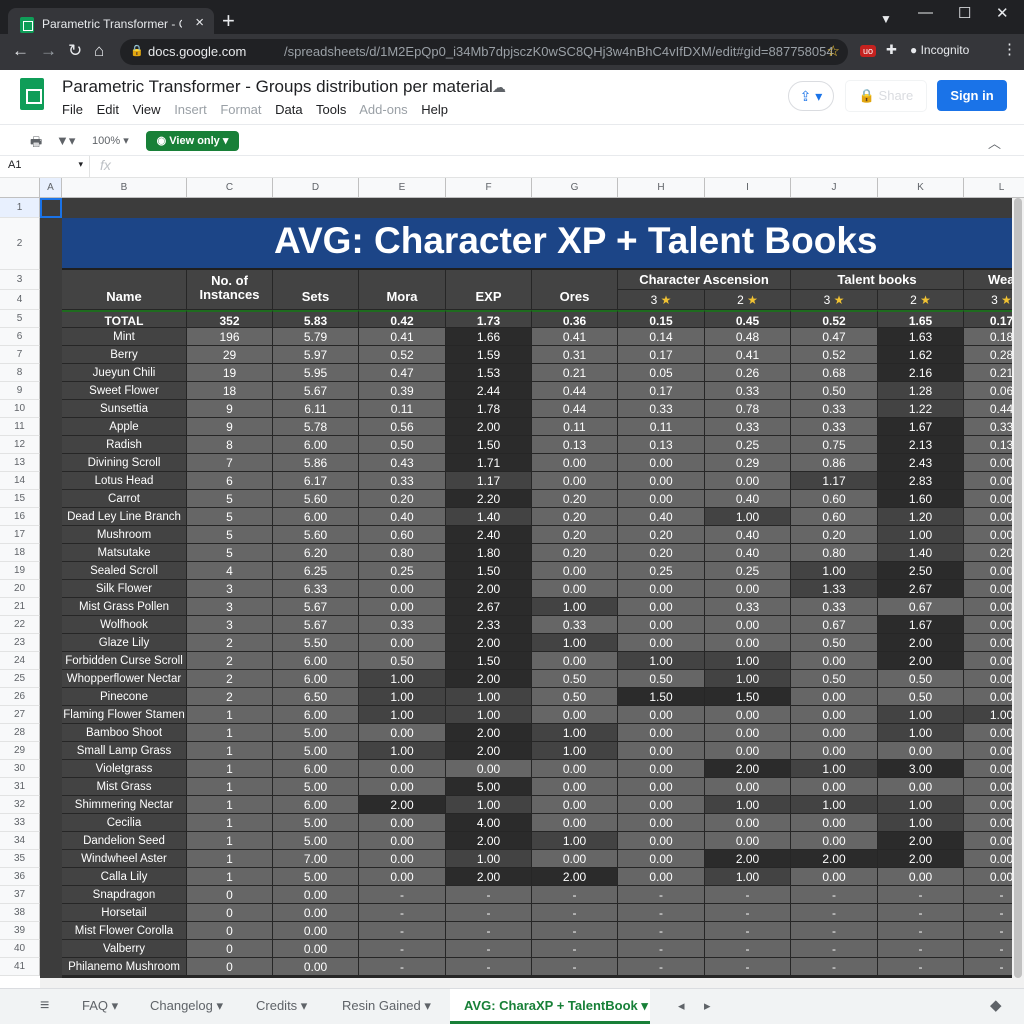 This screenshot has height=1024, width=1024. I want to click on sheet-tab-faq: FAQ ▾, so click(100, 1006).